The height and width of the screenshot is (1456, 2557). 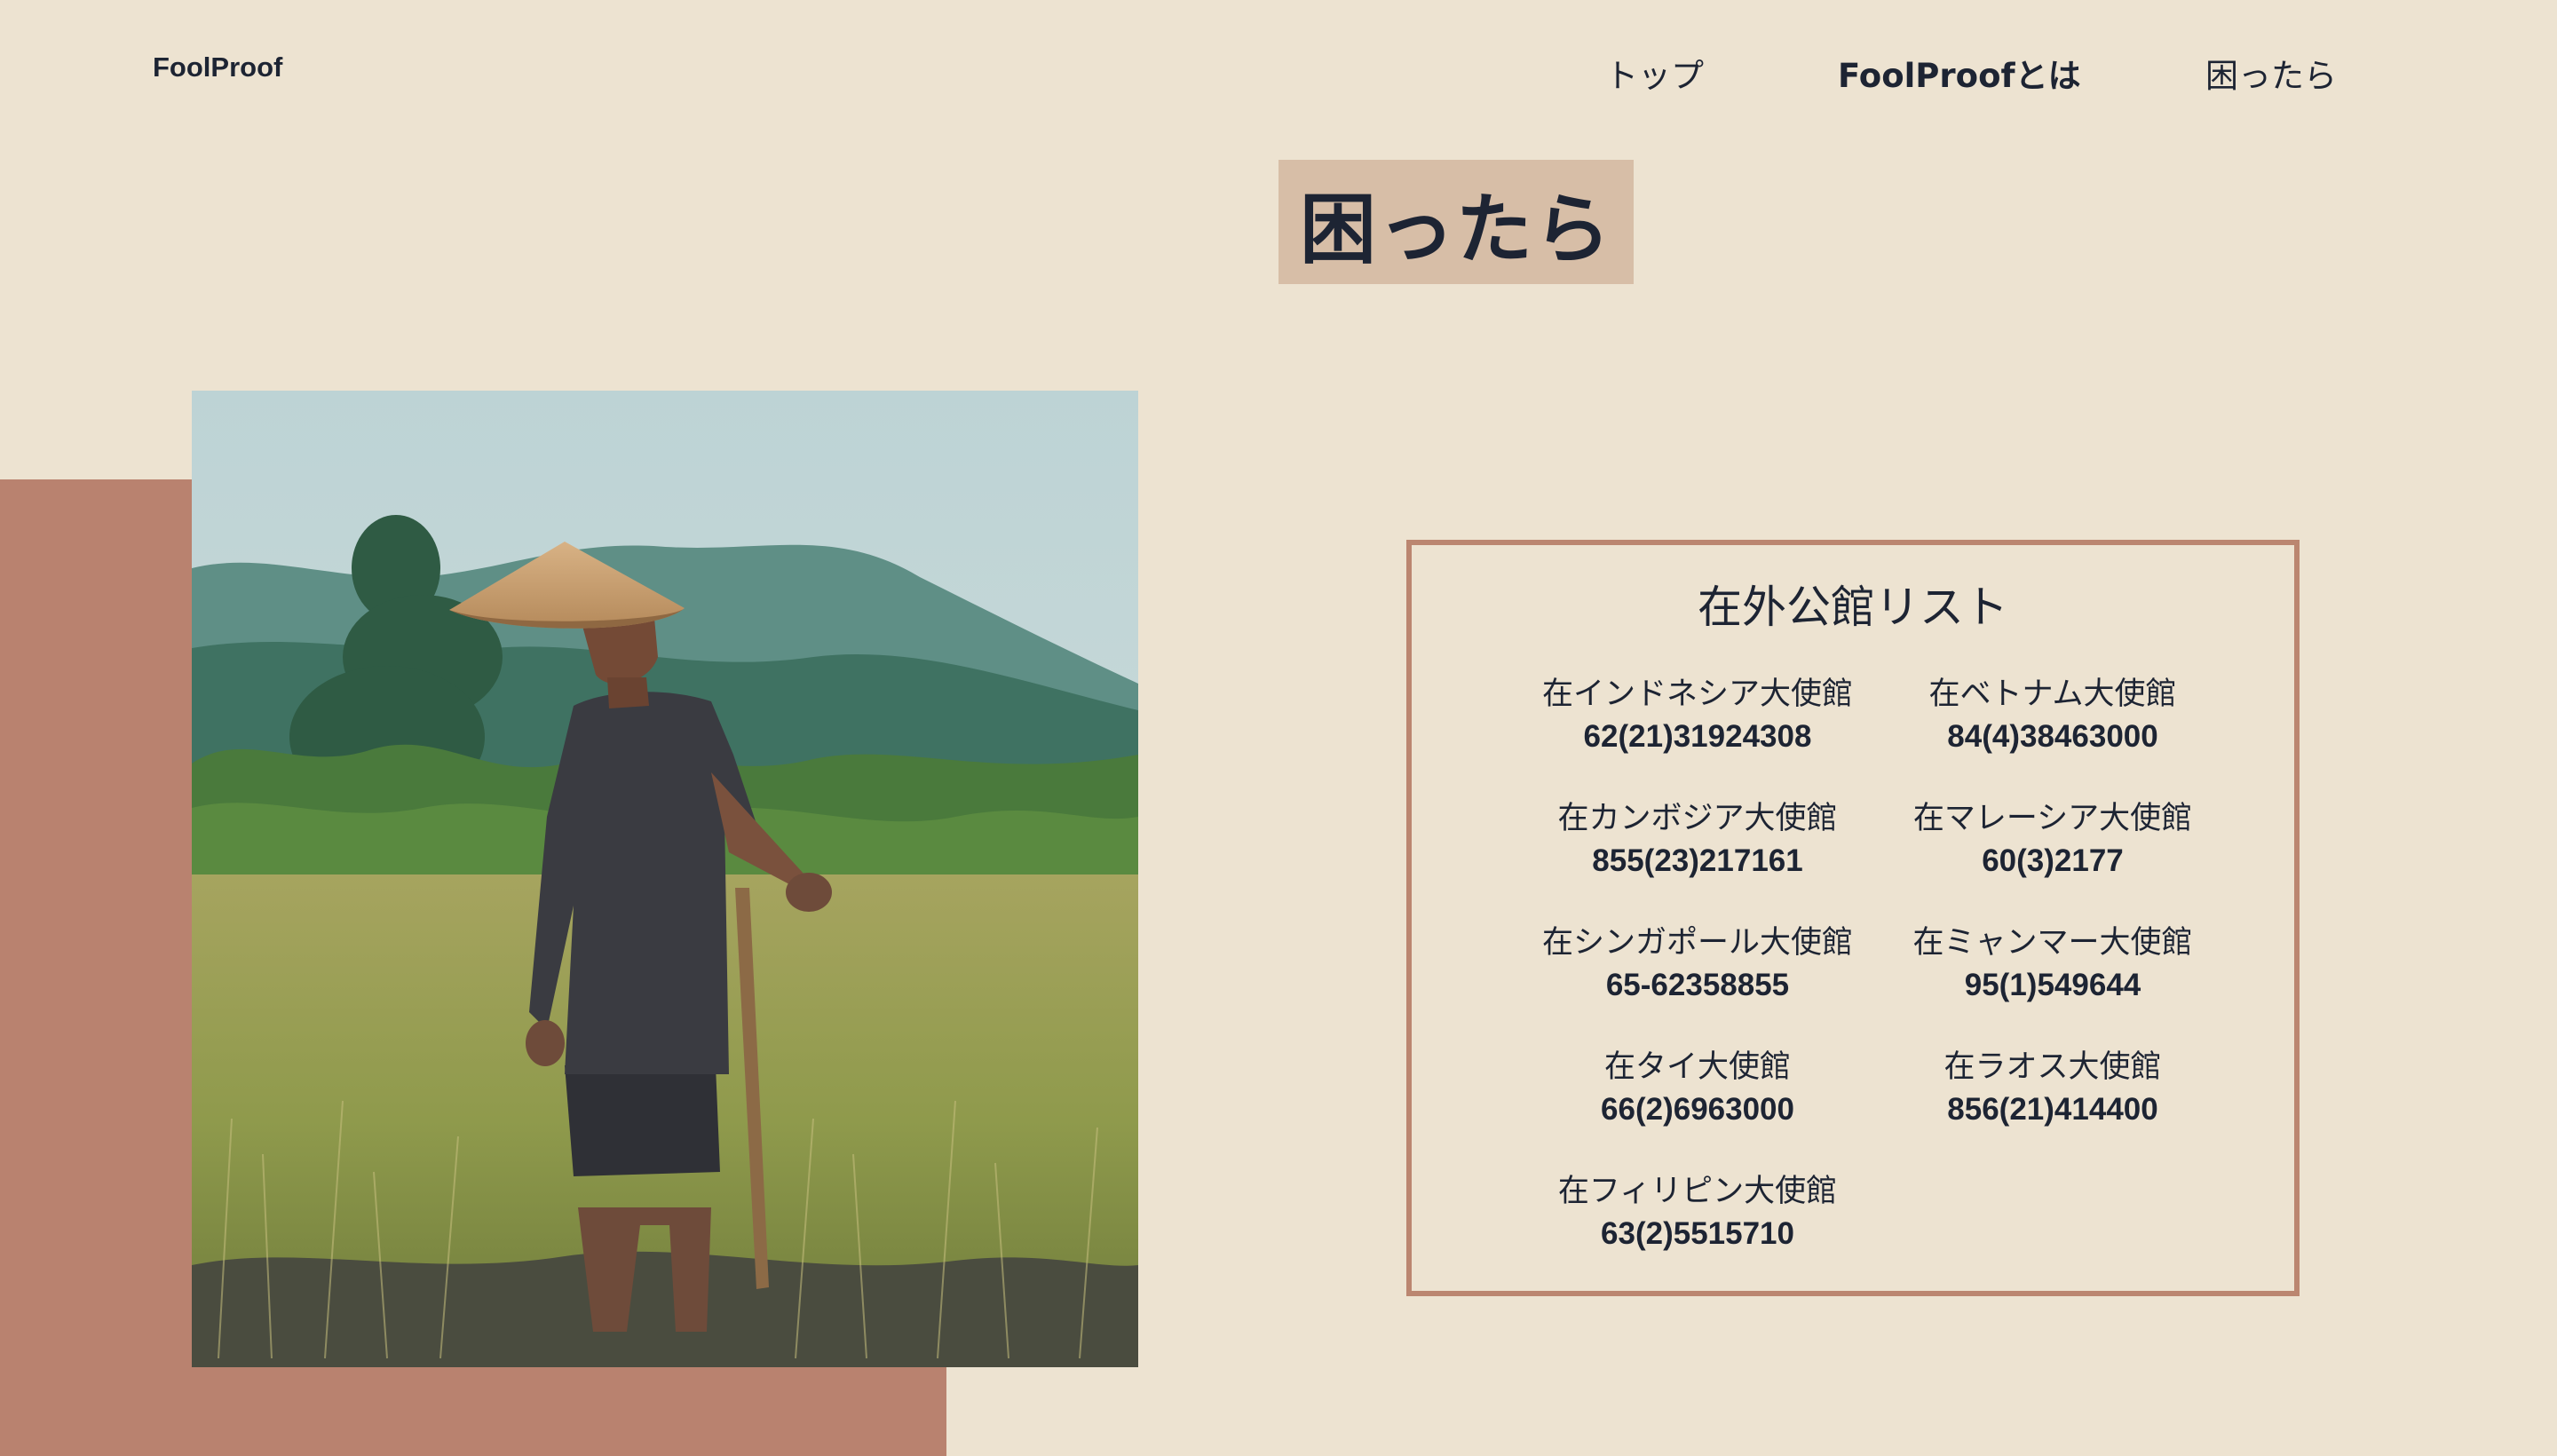 I want to click on embassy-name: 在マレーシア大使館, so click(x=2052, y=818).